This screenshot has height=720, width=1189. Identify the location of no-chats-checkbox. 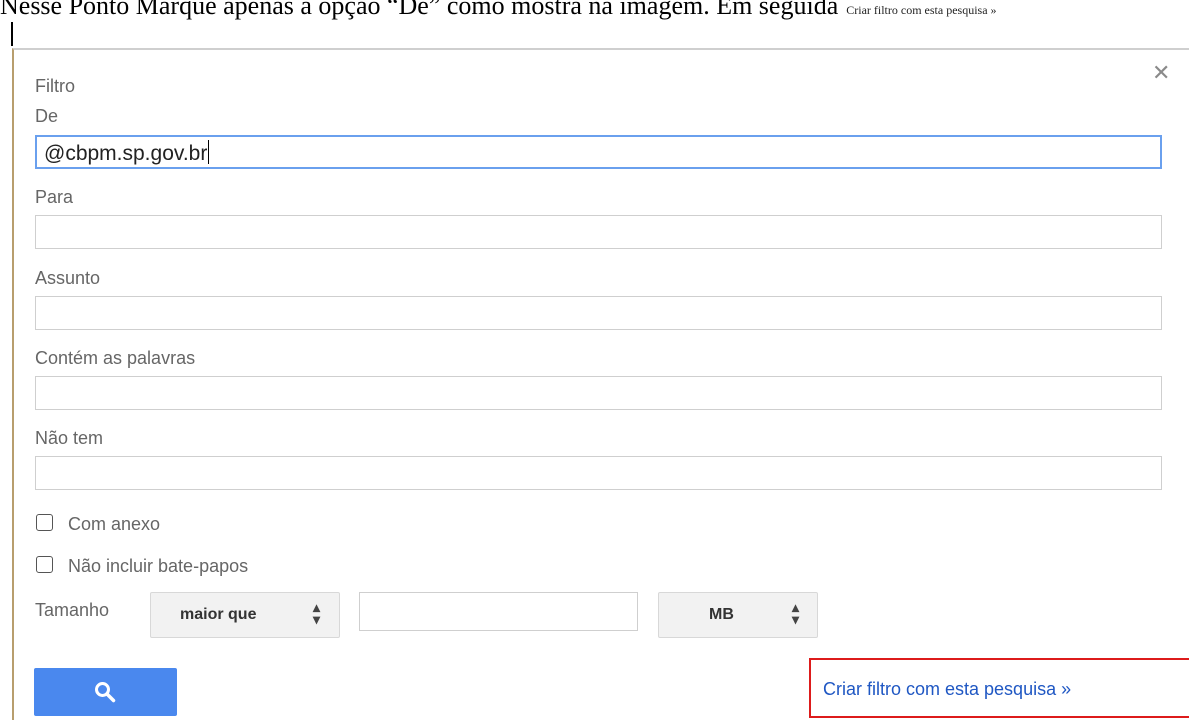
(44, 564).